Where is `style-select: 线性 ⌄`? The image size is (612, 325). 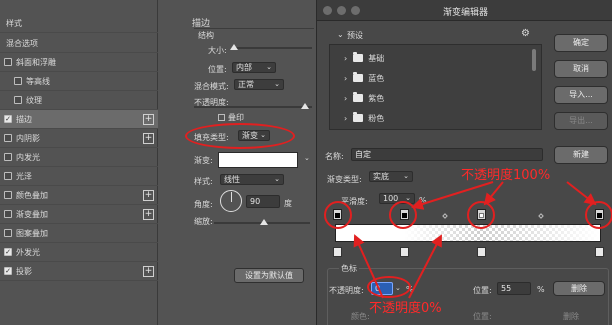 style-select: 线性 ⌄ is located at coordinates (252, 179).